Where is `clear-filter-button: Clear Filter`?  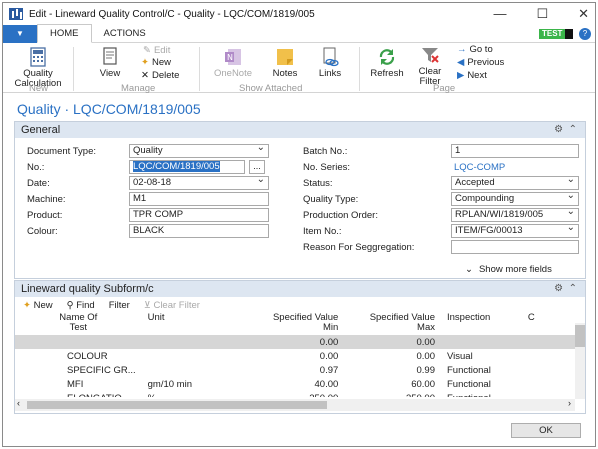
clear-filter-button: Clear Filter is located at coordinates (430, 66).